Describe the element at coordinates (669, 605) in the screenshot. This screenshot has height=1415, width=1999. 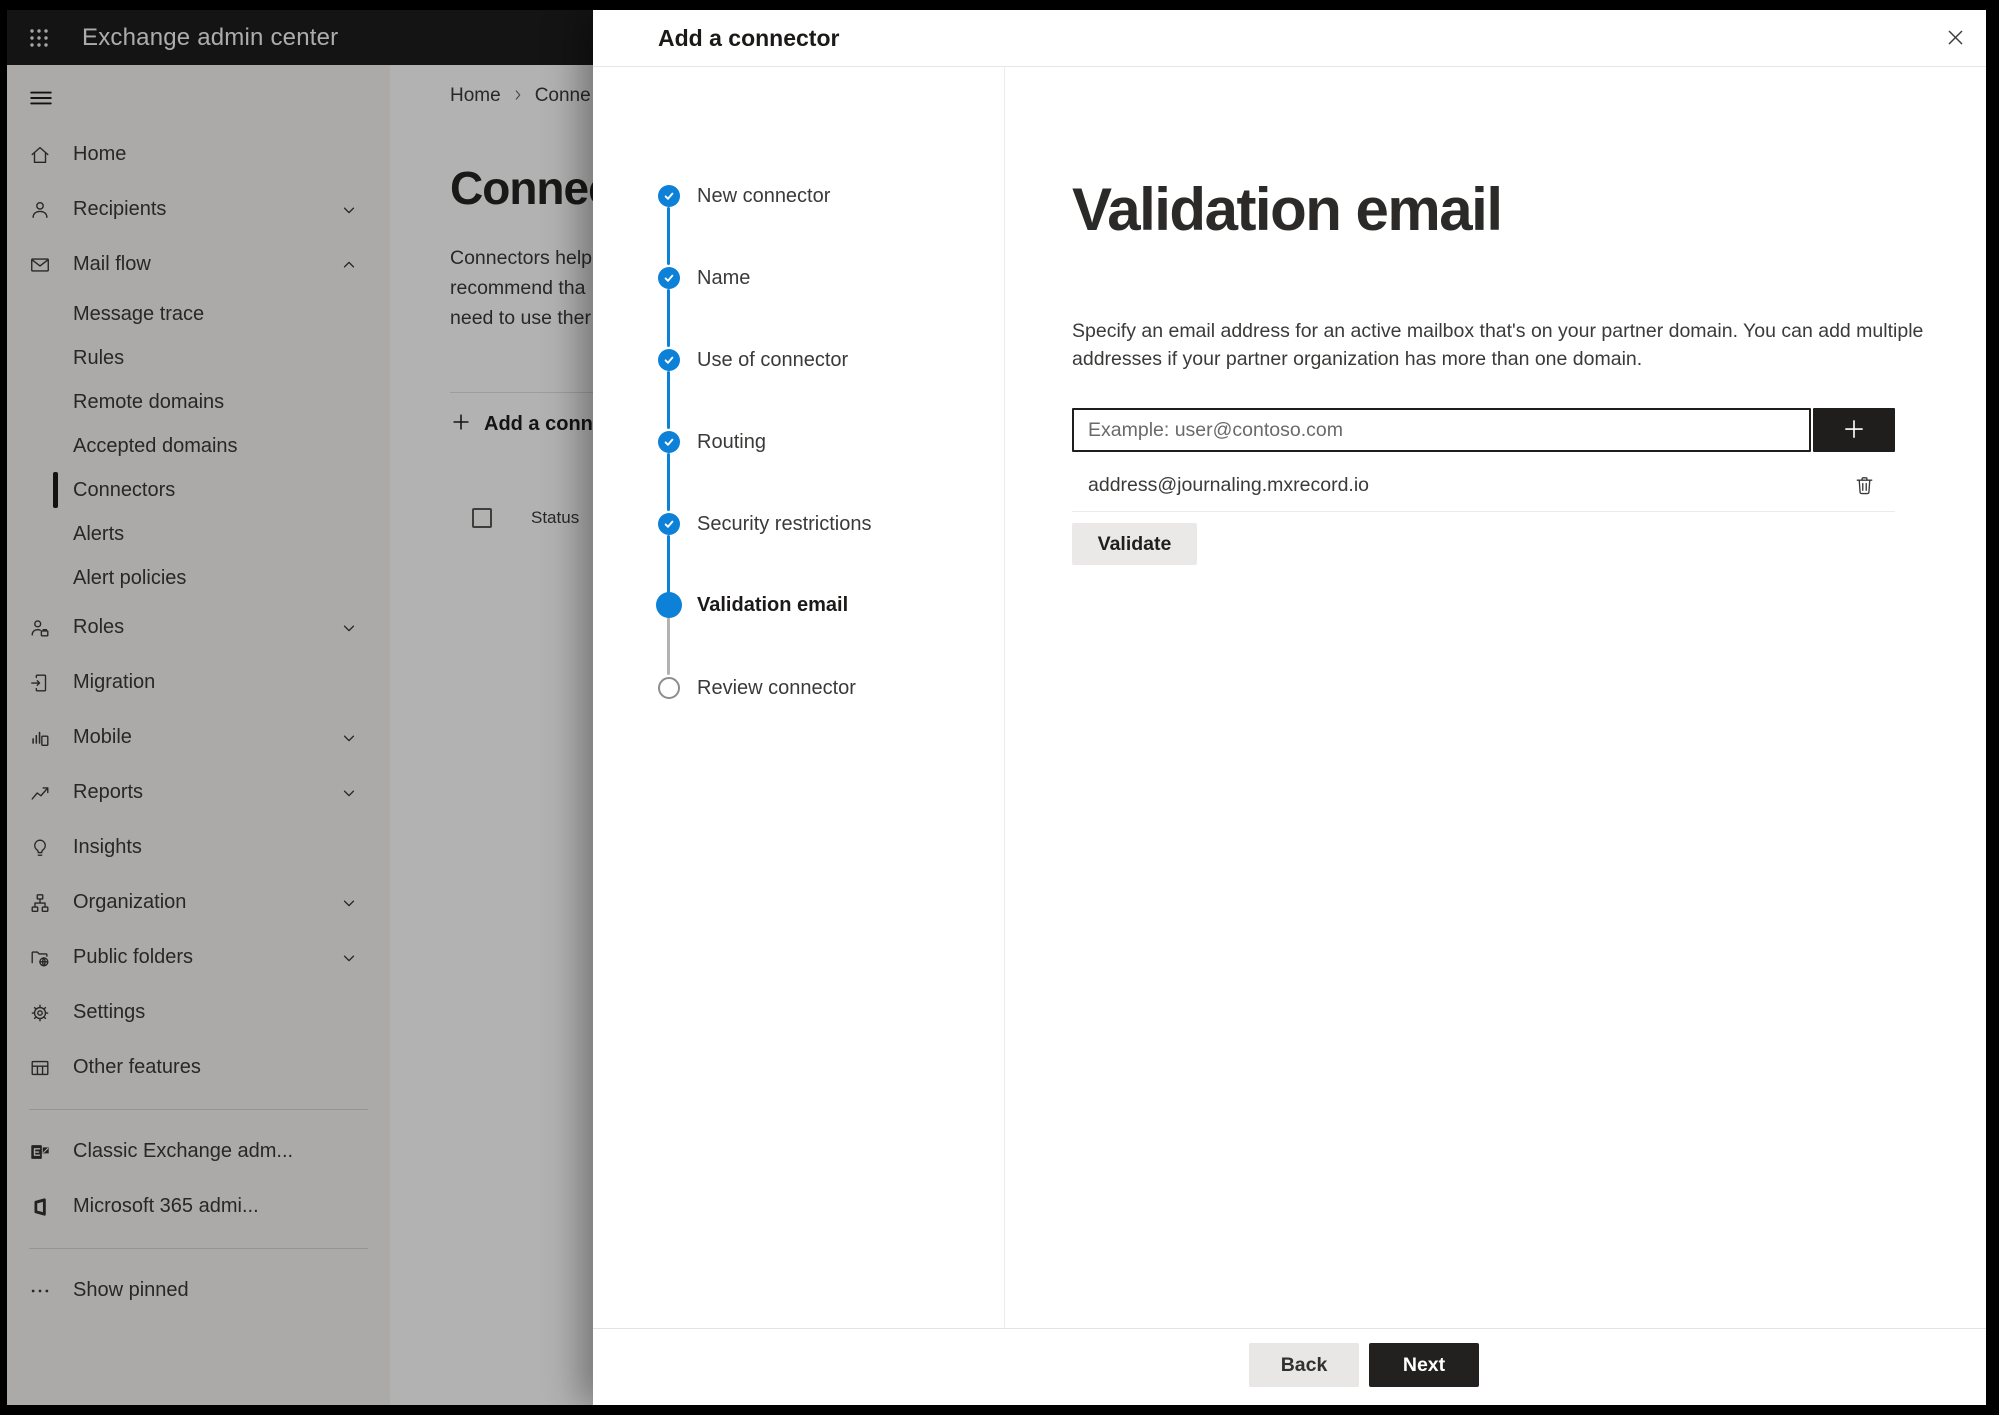
I see `step-current-icon` at that location.